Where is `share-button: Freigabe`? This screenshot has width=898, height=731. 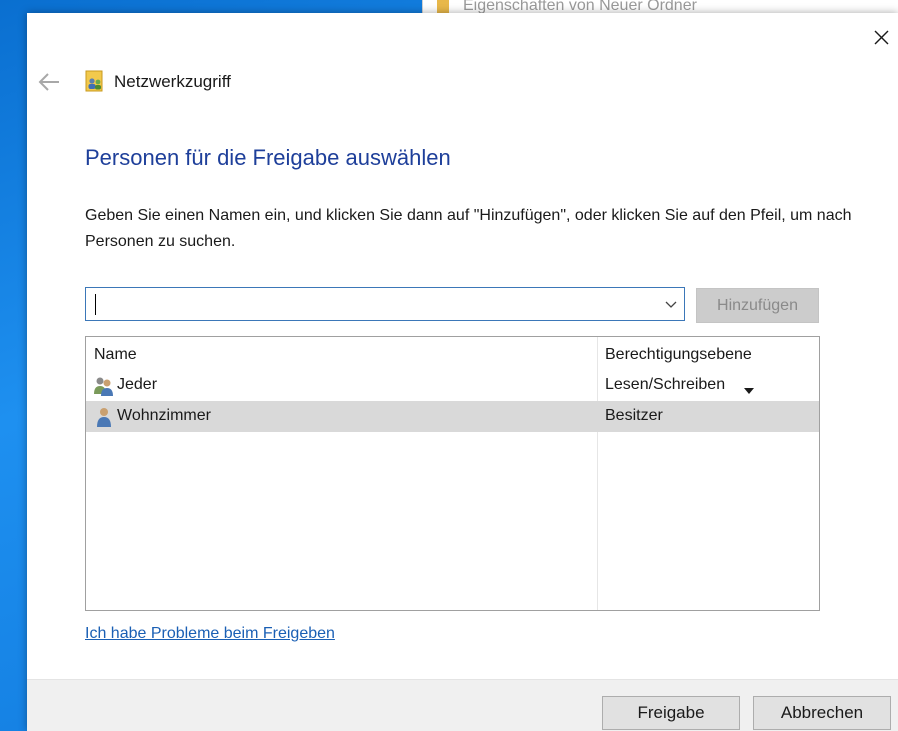 share-button: Freigabe is located at coordinates (671, 713).